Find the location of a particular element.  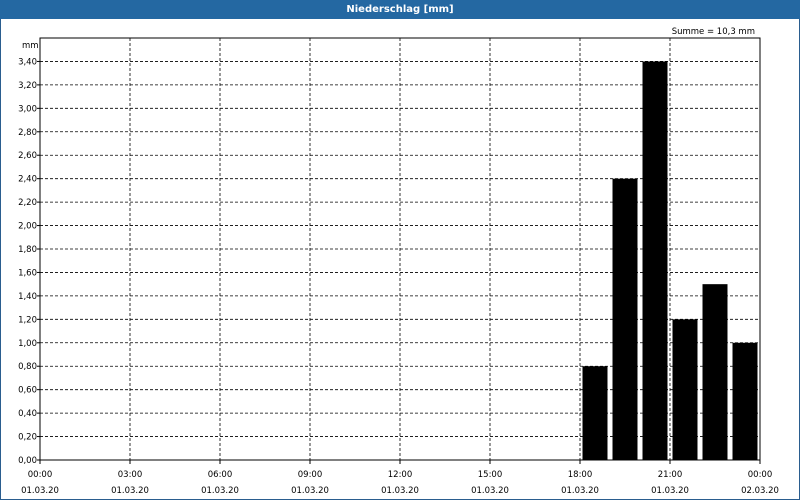

y-tick-label: 1,20 is located at coordinates (27, 320).